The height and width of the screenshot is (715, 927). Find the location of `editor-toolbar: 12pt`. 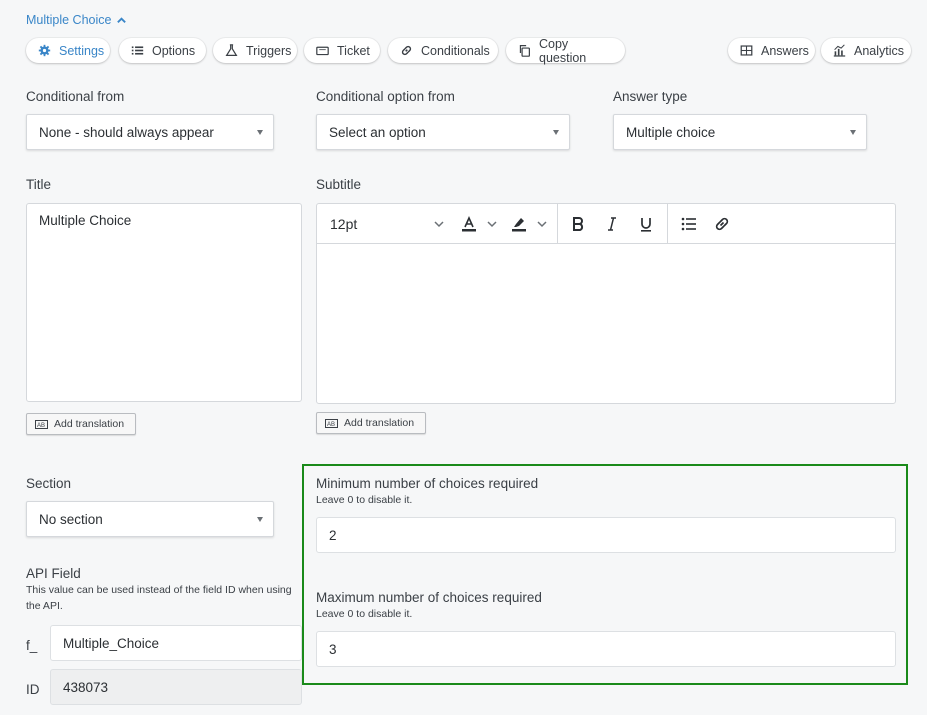

editor-toolbar: 12pt is located at coordinates (606, 224).